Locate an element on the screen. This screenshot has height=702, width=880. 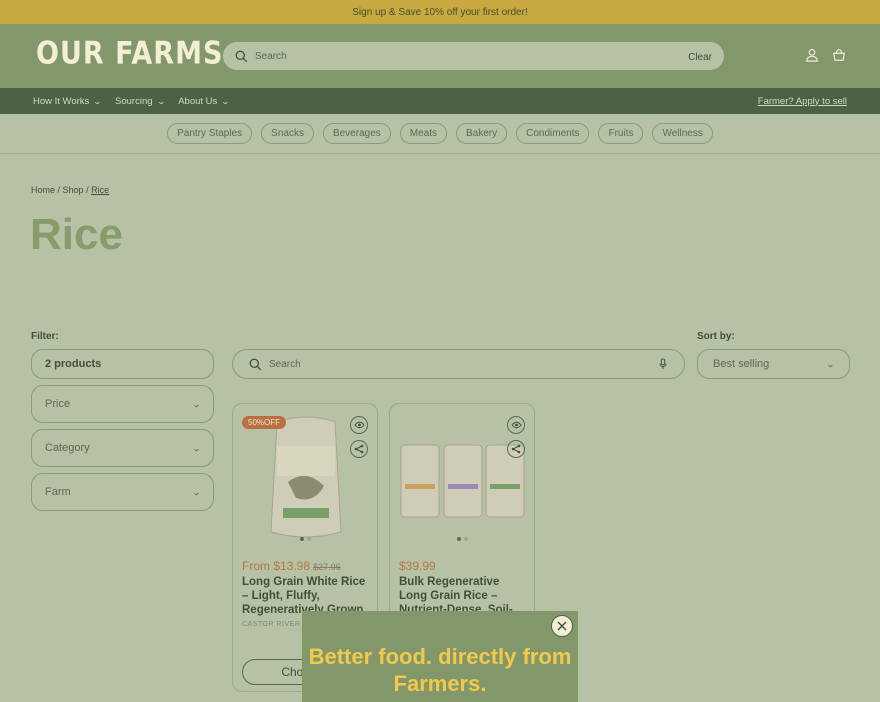
popup-heading: Better food. directly from Farmers. is located at coordinates (440, 670).